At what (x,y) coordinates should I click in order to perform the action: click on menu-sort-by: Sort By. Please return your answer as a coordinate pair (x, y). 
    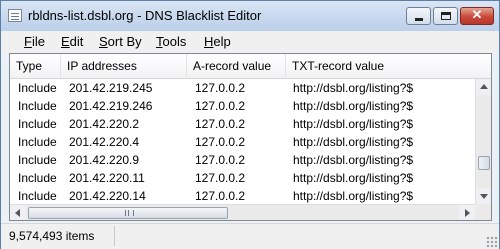
    Looking at the image, I should click on (120, 41).